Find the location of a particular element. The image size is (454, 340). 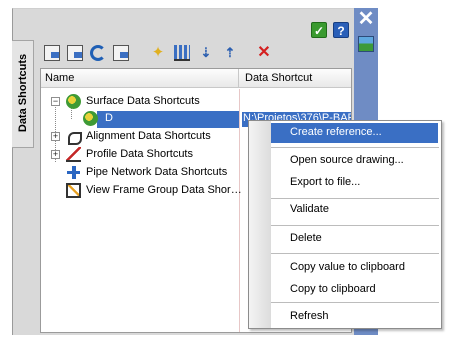

tree-node-surface: − Surface Data Shortcuts is located at coordinates (140, 101).